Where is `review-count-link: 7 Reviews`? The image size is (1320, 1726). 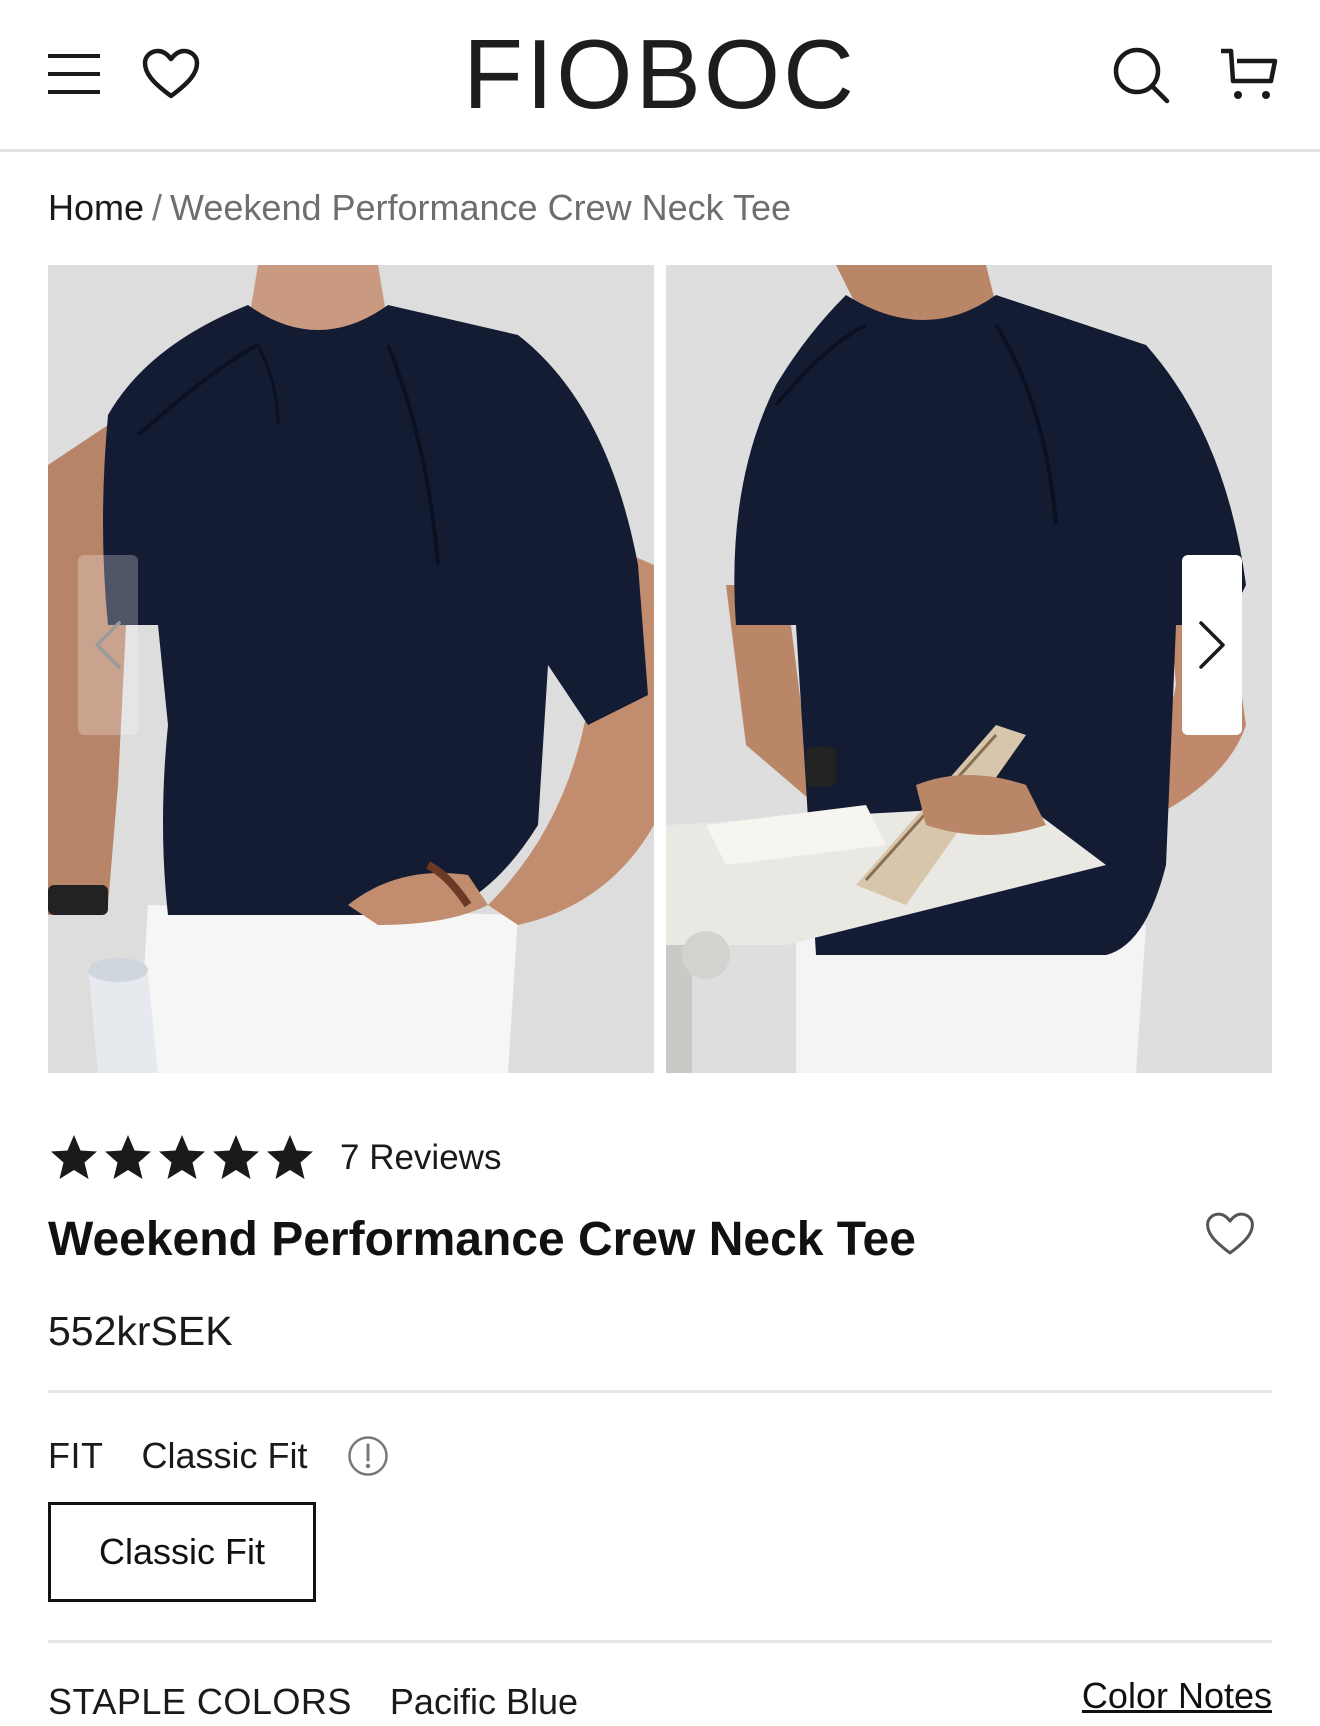
review-count-link: 7 Reviews is located at coordinates (420, 1158).